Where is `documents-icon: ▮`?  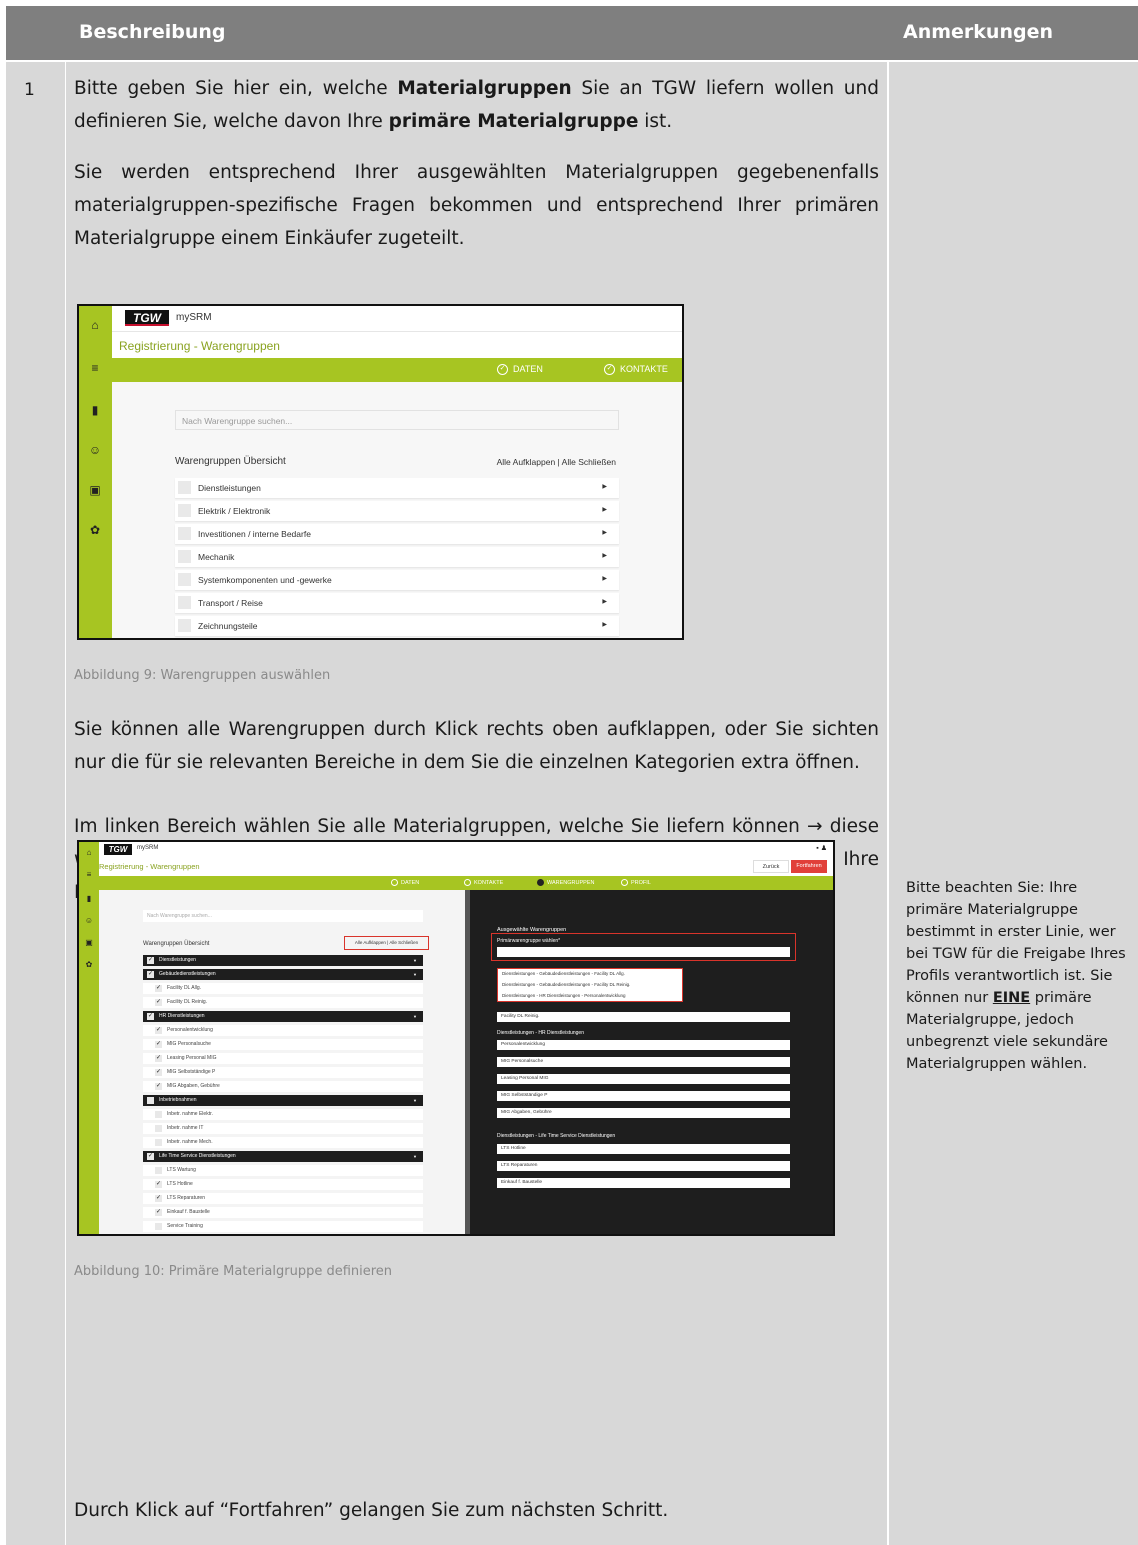
documents-icon: ▮ is located at coordinates (95, 410).